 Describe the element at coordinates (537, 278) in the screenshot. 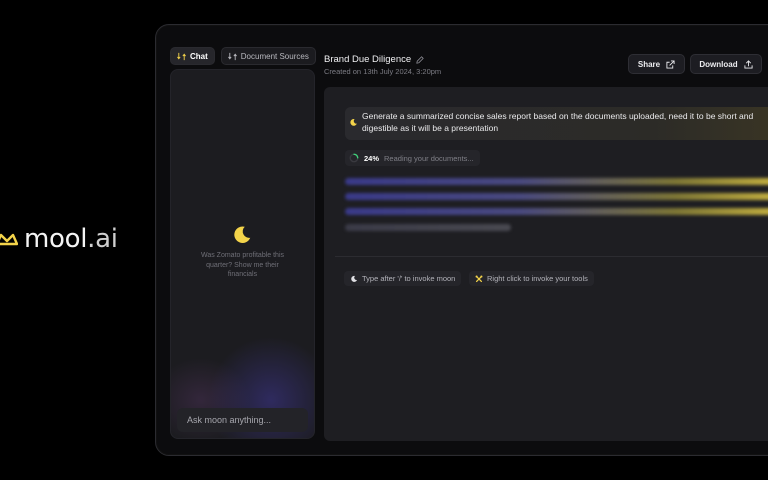

I see `invoke-tools-hint-text: Right click to invoke your tools` at that location.